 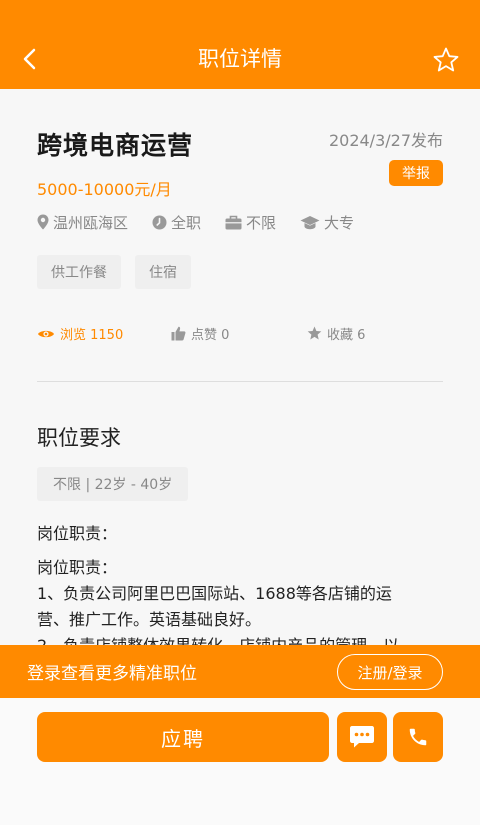 I want to click on likes-button: 点赞 0, so click(x=200, y=333).